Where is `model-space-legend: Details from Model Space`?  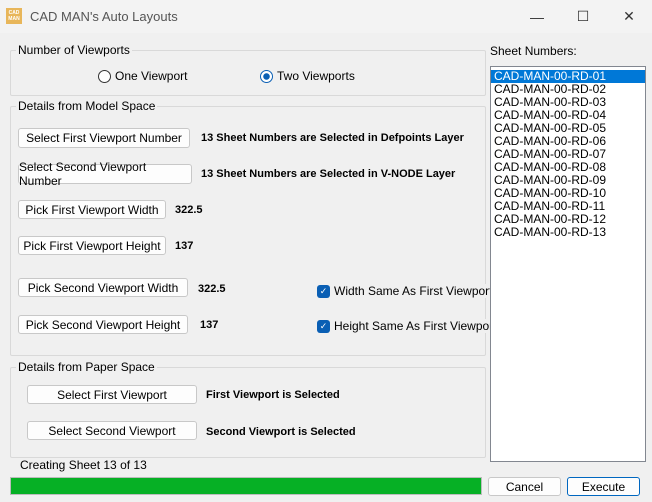
model-space-legend: Details from Model Space is located at coordinates (87, 106).